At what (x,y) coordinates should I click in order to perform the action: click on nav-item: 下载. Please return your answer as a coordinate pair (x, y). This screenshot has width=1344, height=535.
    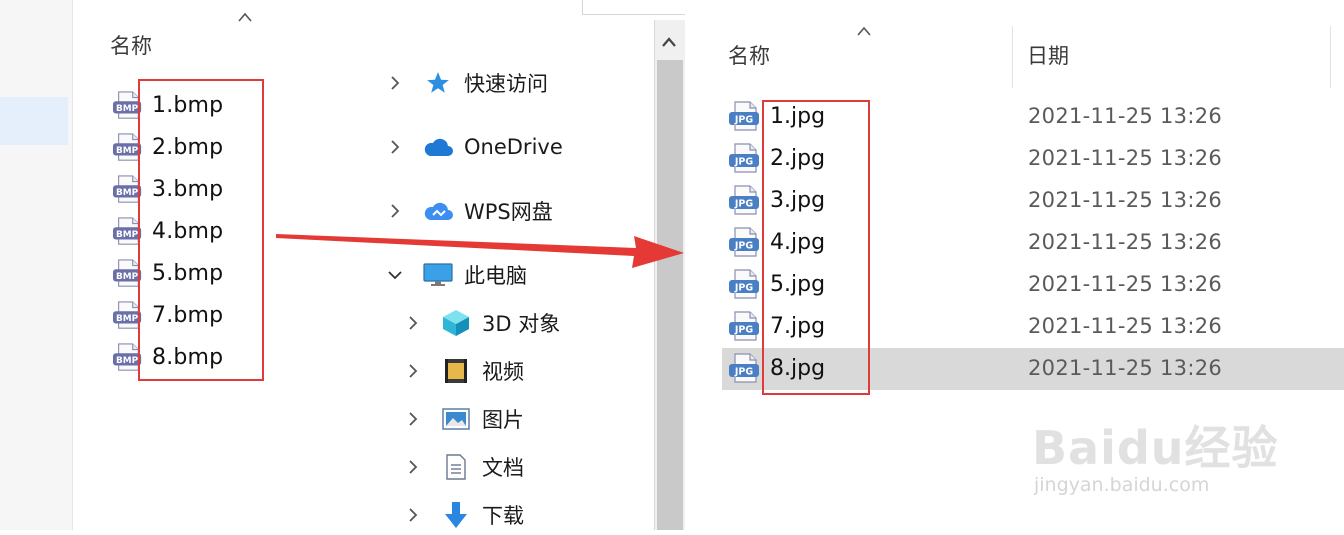
    Looking at the image, I should click on (464, 515).